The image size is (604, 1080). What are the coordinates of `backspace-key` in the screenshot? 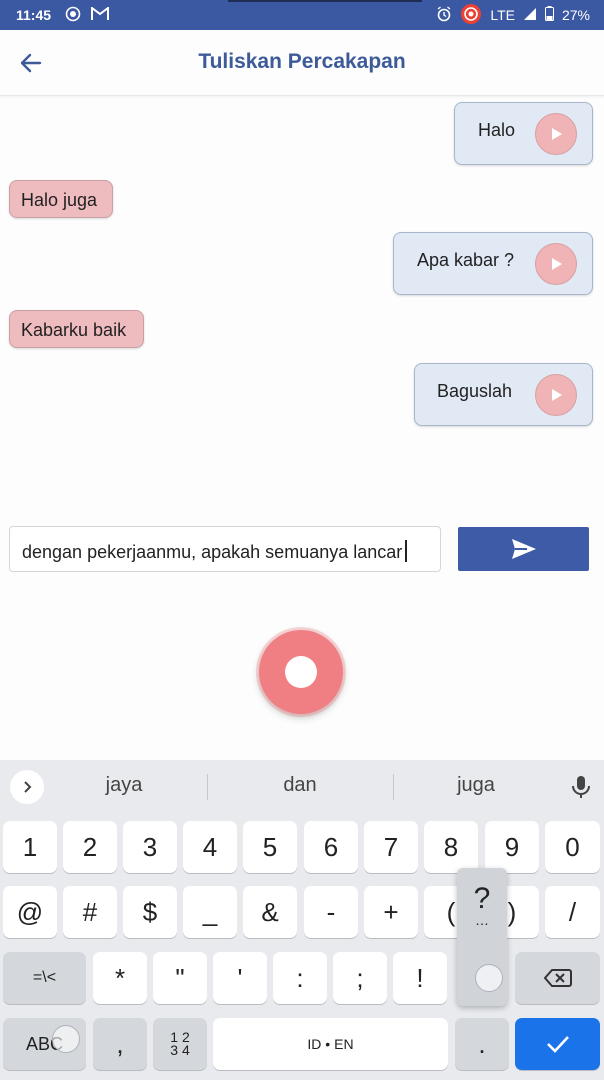 It's located at (557, 978).